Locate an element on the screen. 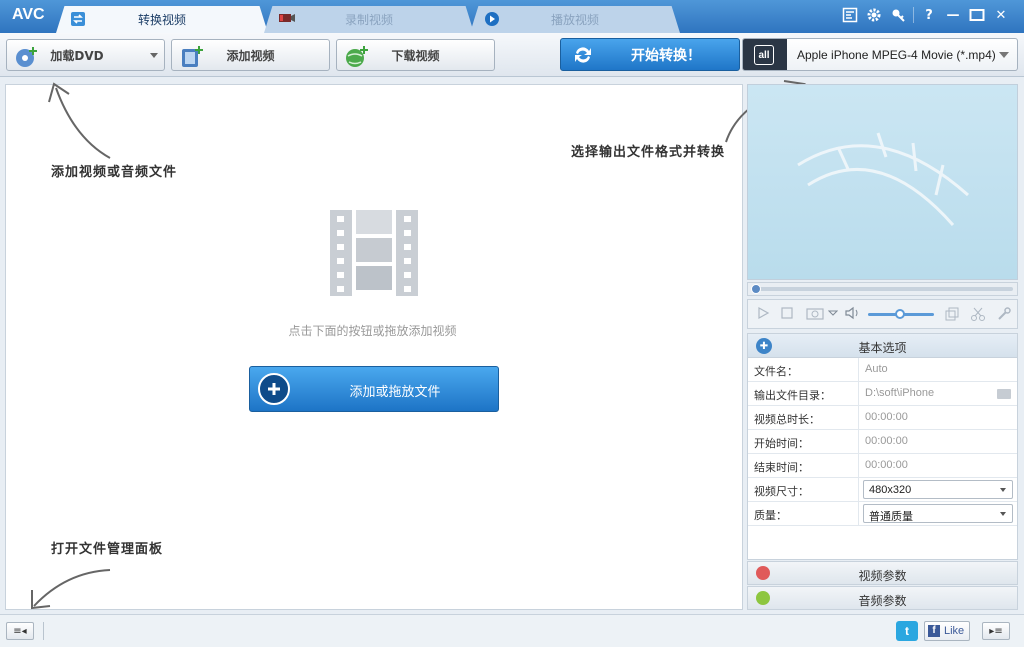  profile-category-icon: all is located at coordinates (765, 54).